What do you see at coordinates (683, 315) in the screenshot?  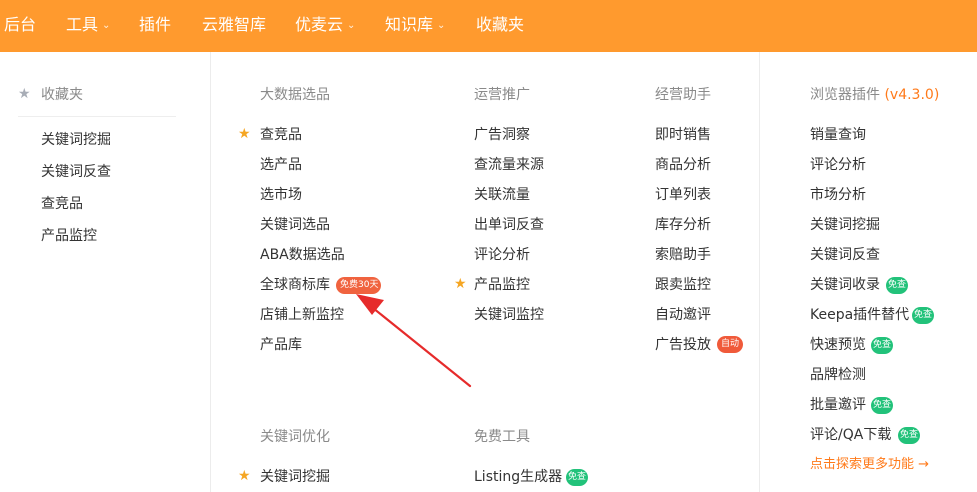 I see `menu-item-auto-review: 自动邀评` at bounding box center [683, 315].